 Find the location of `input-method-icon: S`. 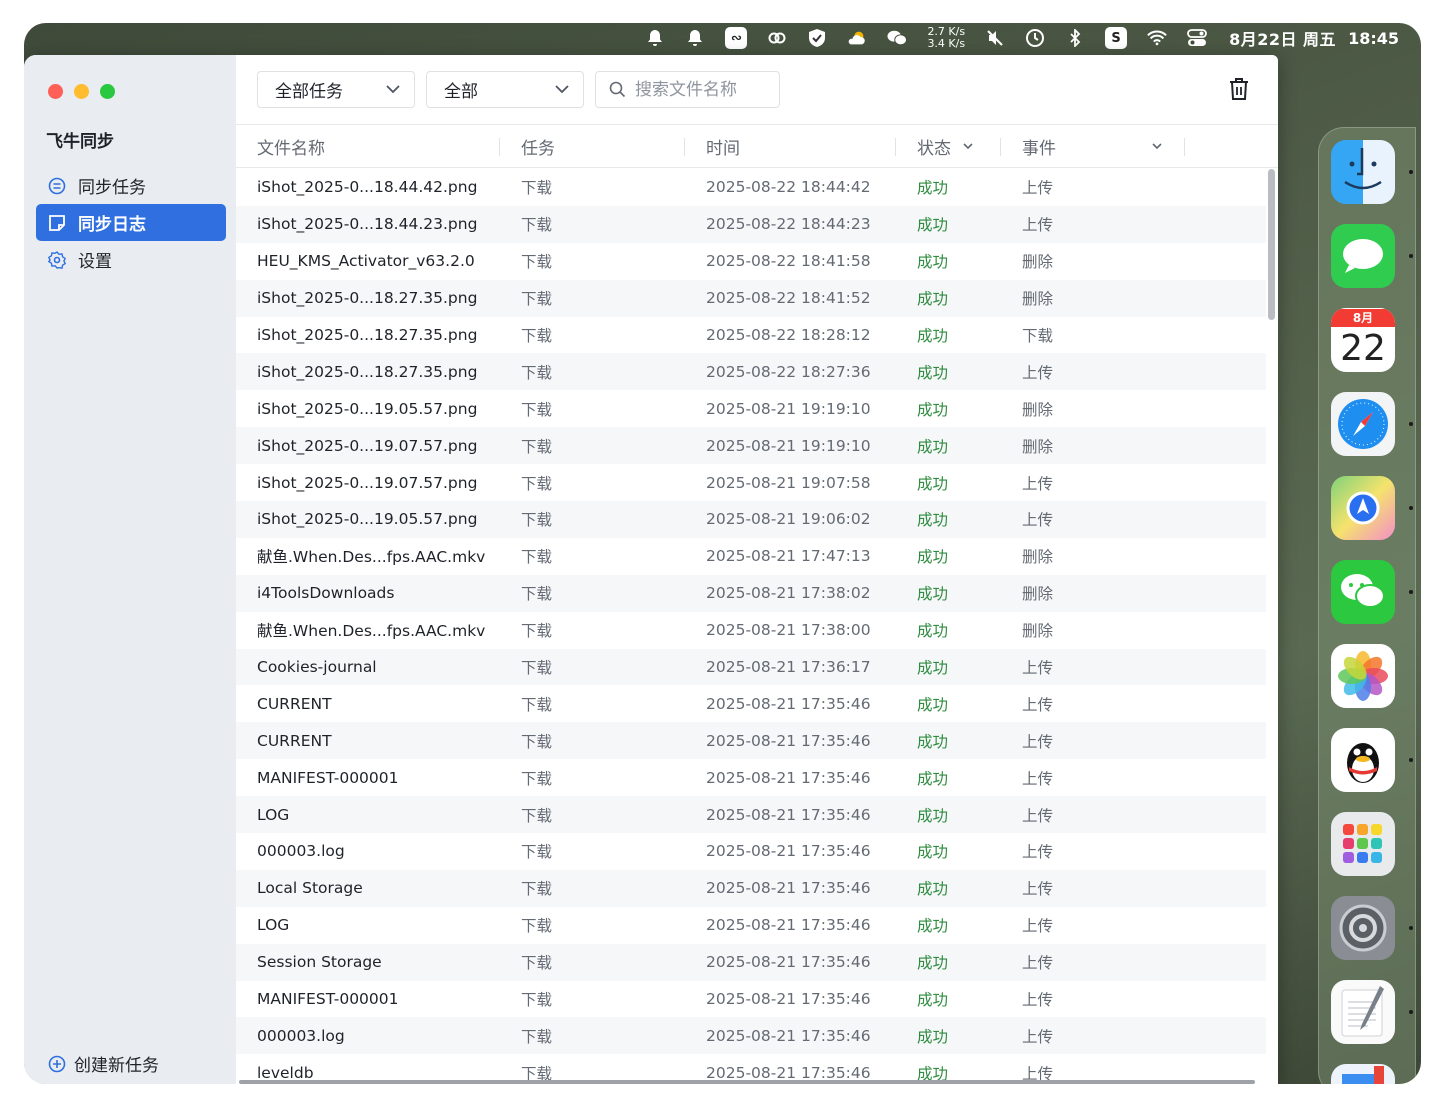

input-method-icon: S is located at coordinates (1116, 38).